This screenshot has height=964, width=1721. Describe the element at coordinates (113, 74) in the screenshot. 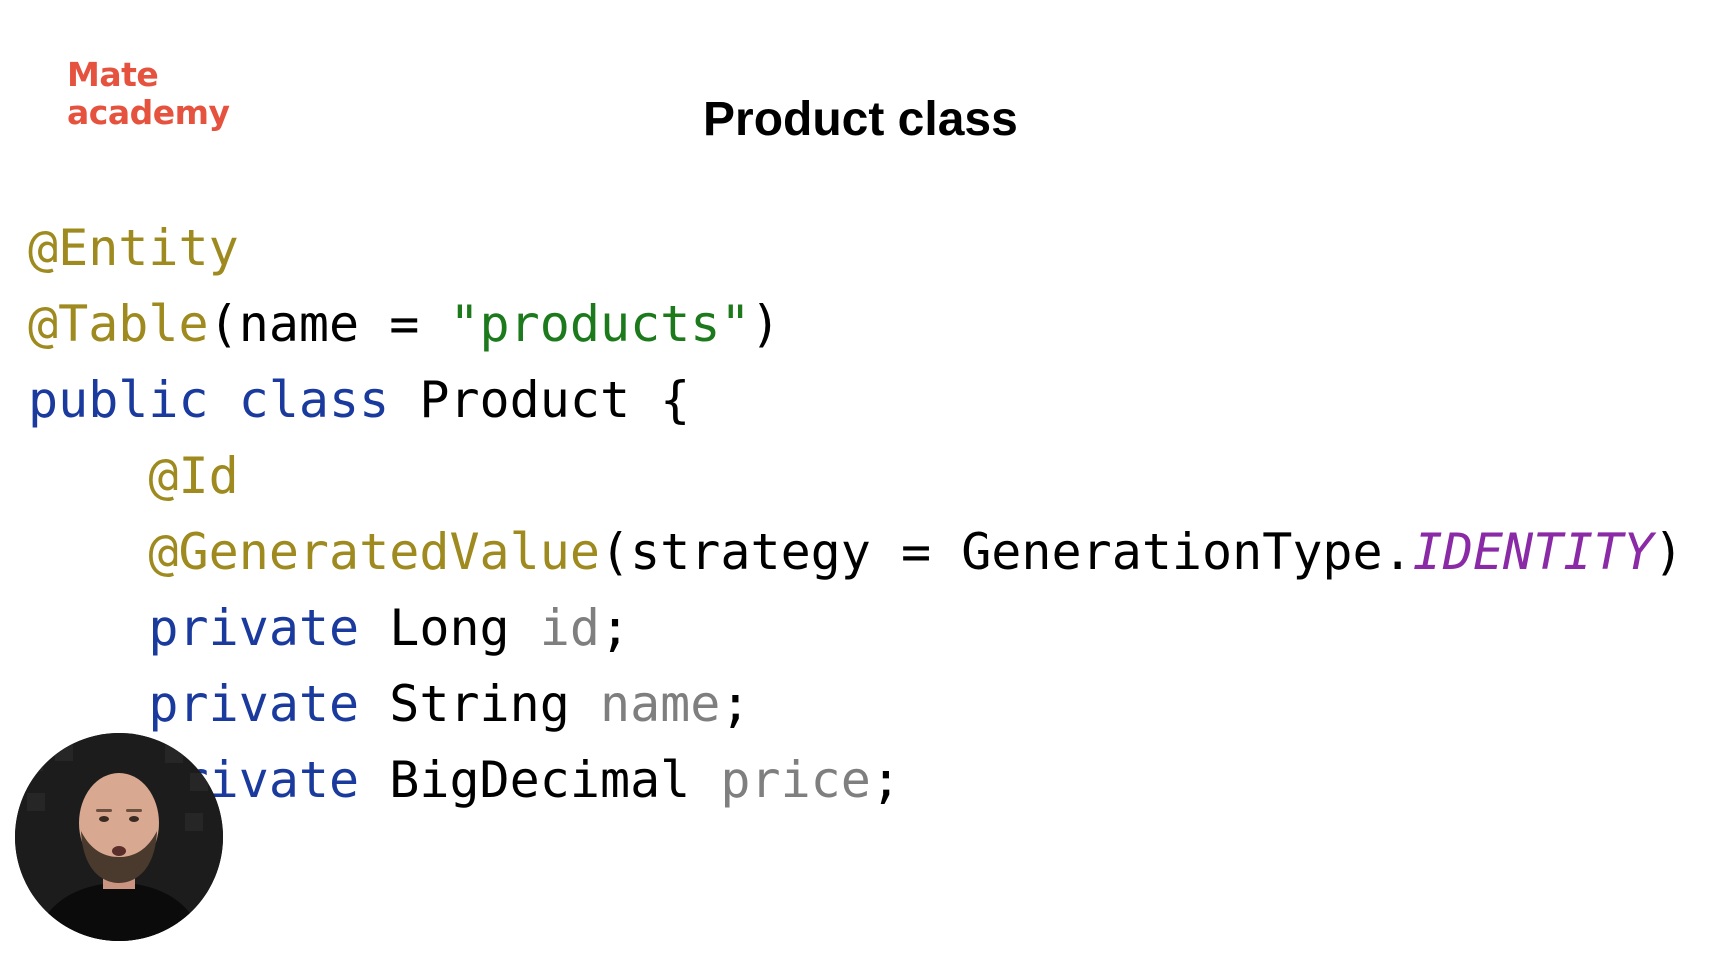

I see `logo-line-1: Mate` at that location.